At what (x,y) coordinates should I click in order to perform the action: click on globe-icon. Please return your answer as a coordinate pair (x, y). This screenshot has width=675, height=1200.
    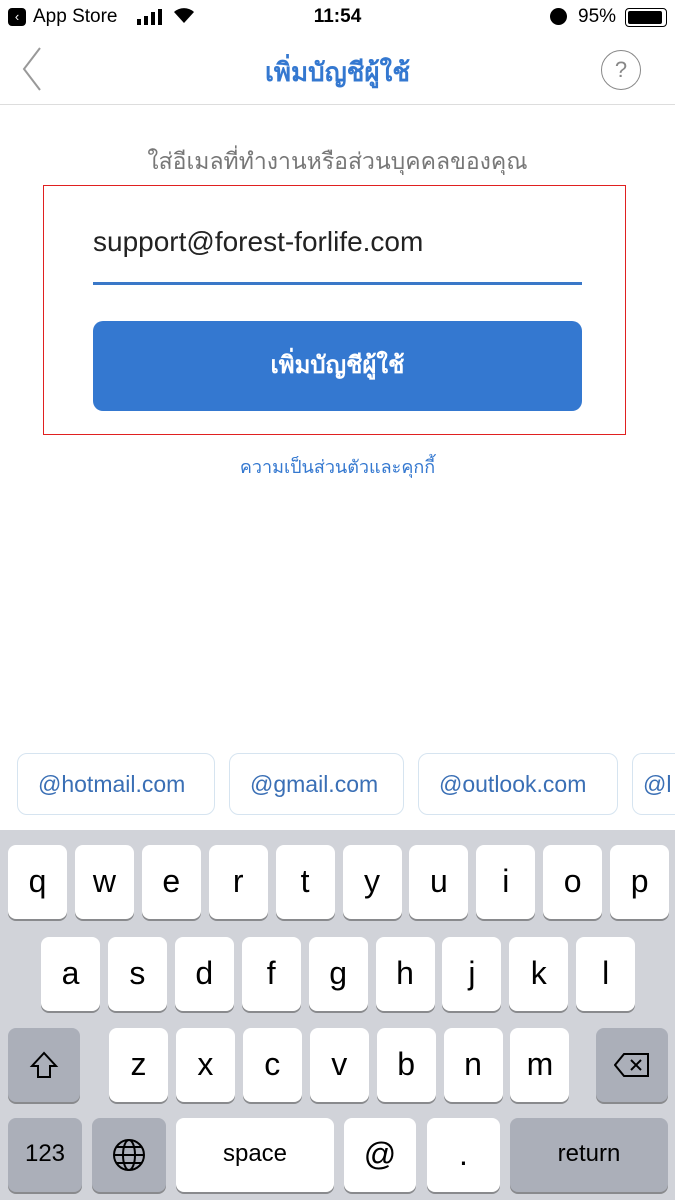
    Looking at the image, I should click on (129, 1155).